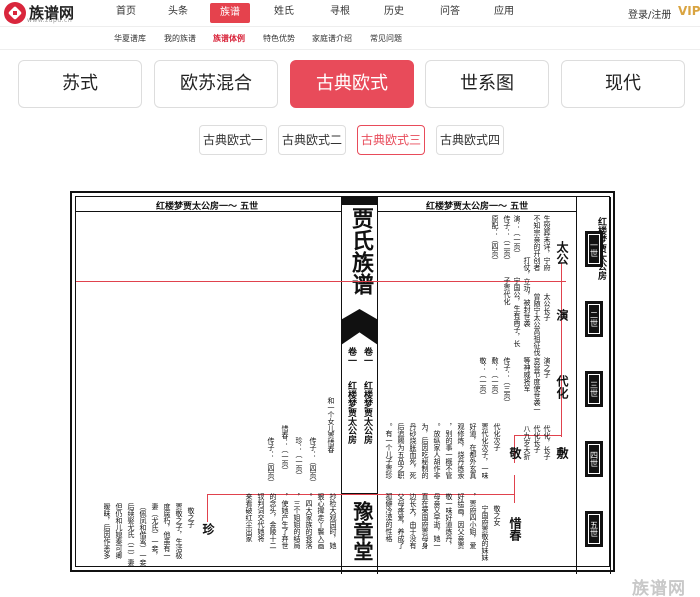  I want to click on bio-text: 和一个女儿贾惜春, so click(331, 425).